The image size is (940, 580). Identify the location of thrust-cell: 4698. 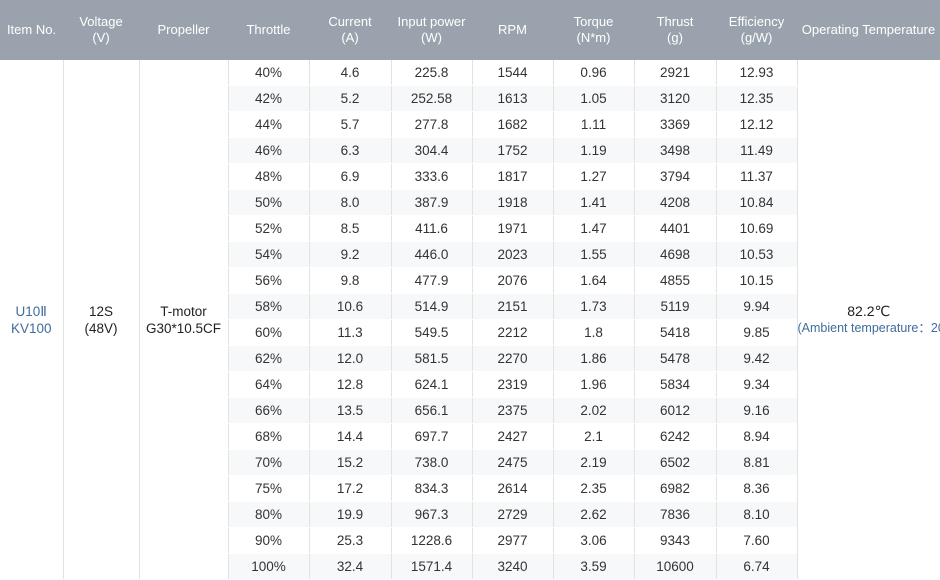
(675, 255).